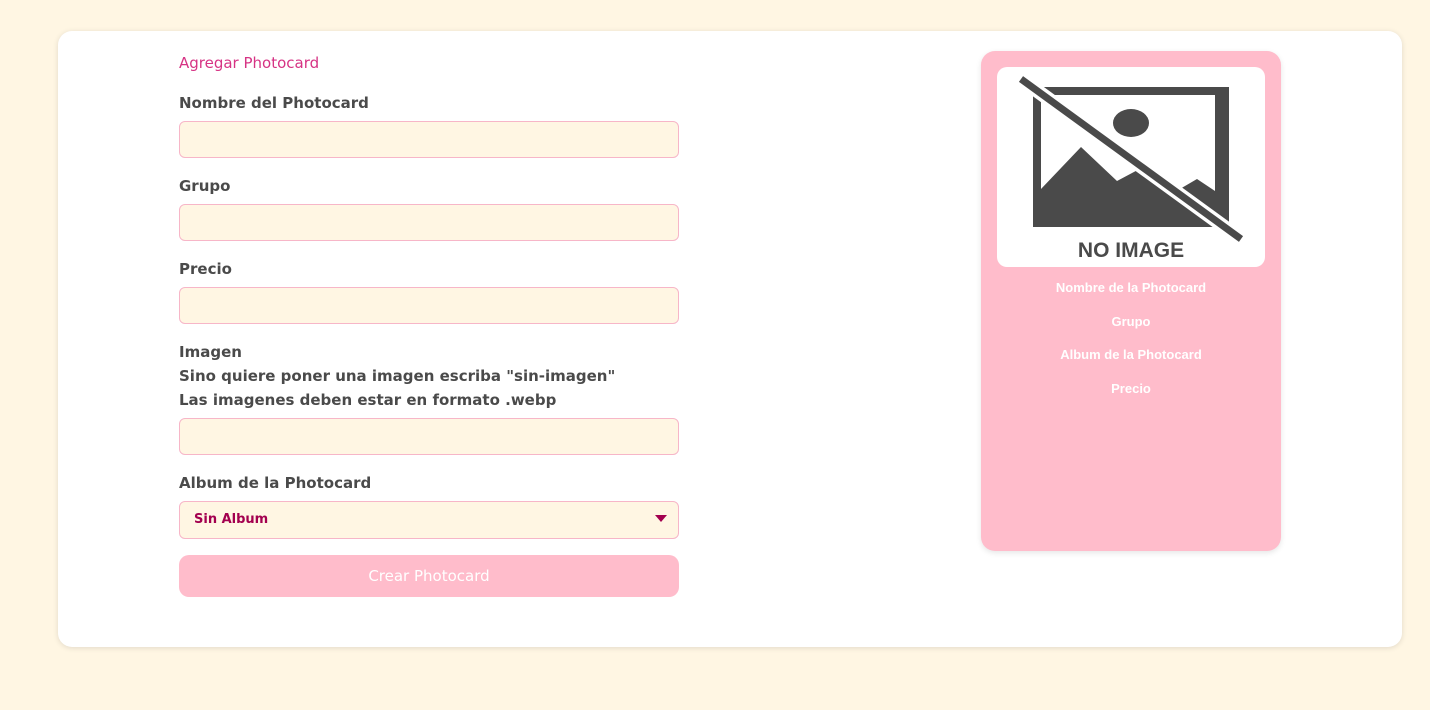  I want to click on album-label: Album de la Photocard, so click(275, 483).